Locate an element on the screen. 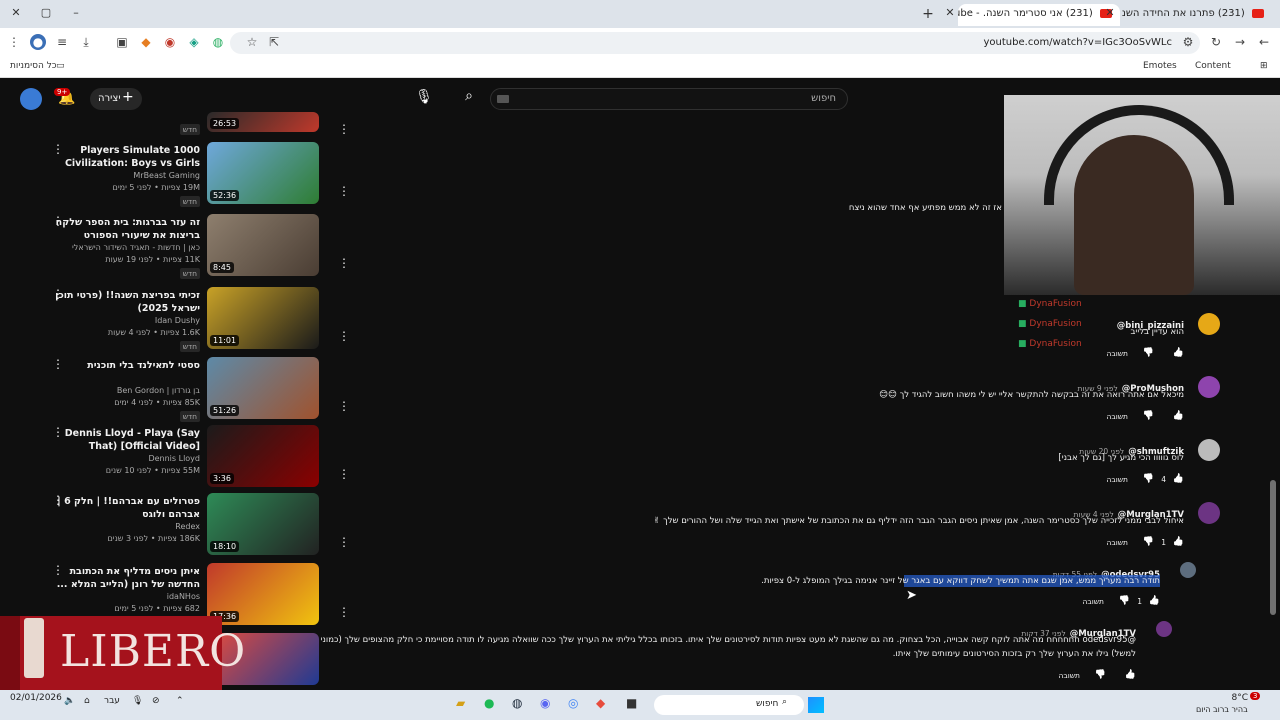 The height and width of the screenshot is (720, 1280). video-channel: MrBeast Gaming is located at coordinates (166, 175).